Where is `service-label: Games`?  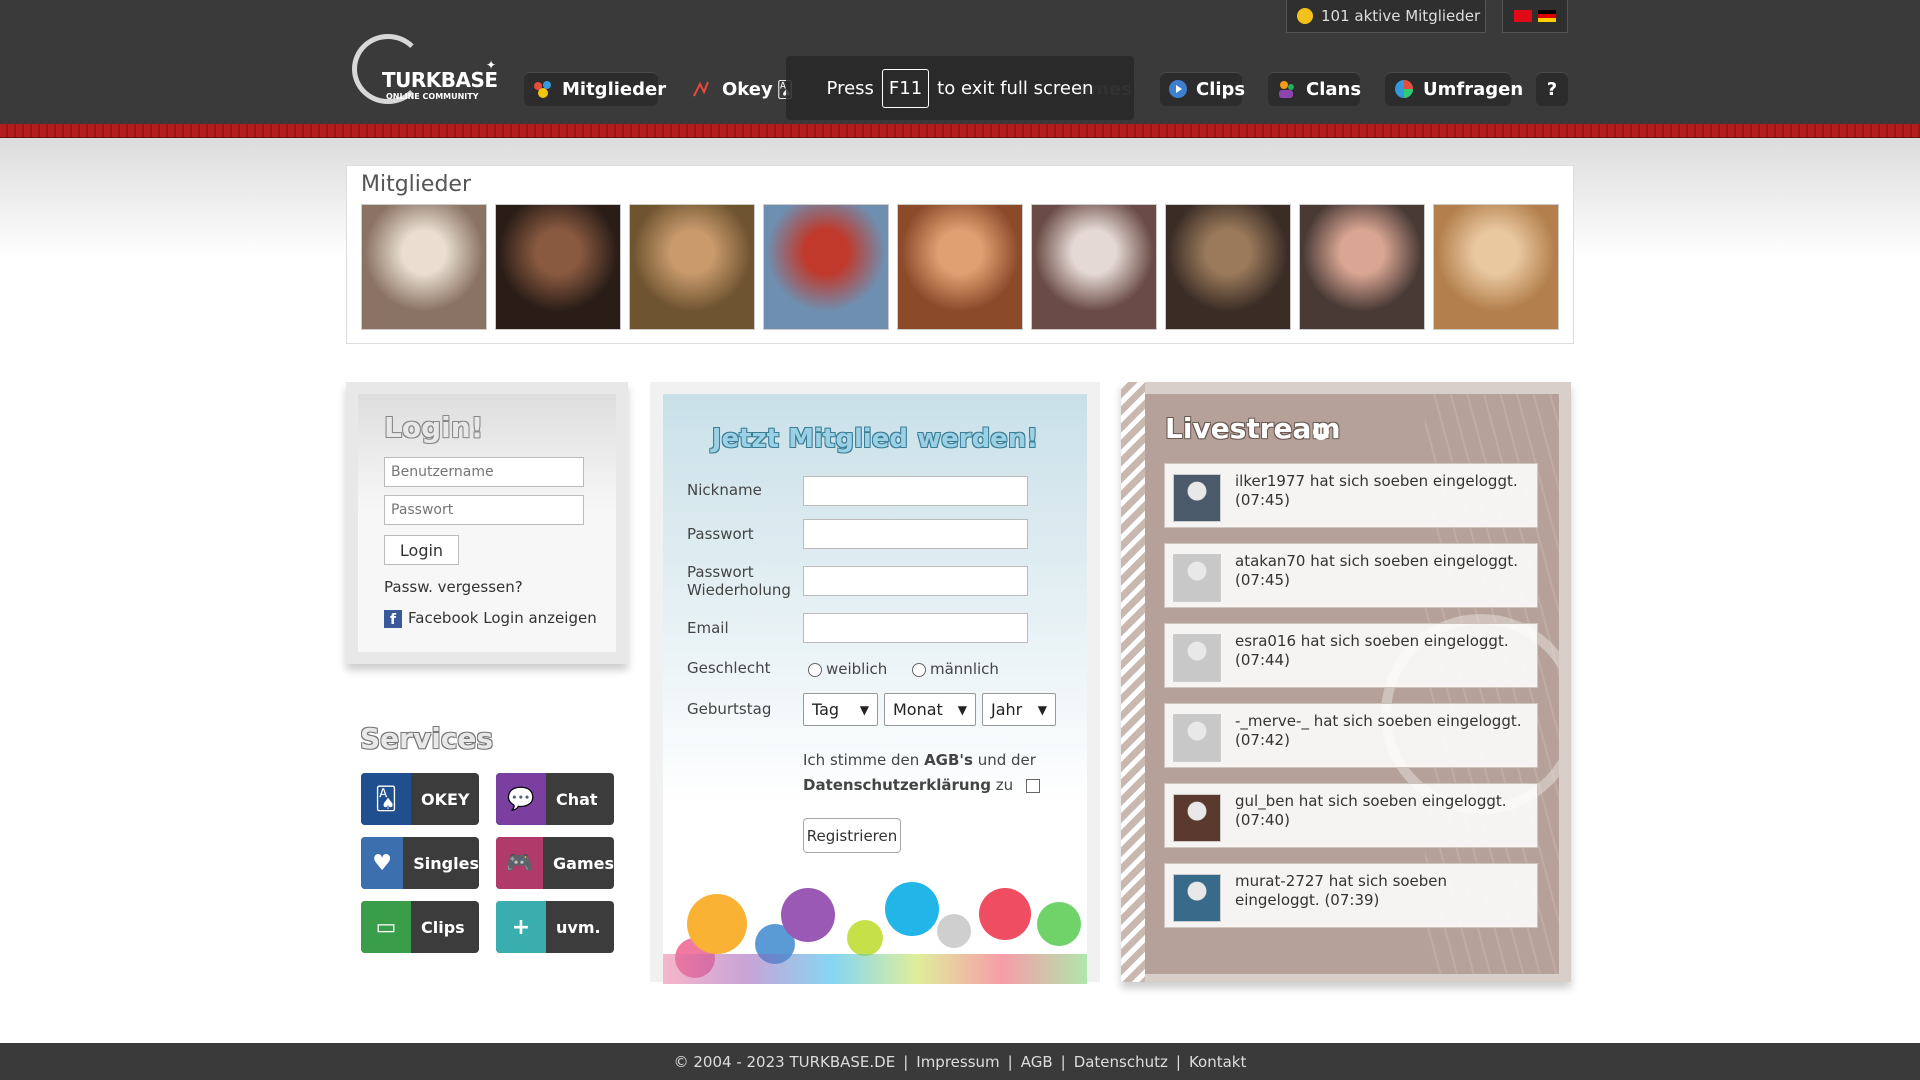 service-label: Games is located at coordinates (583, 863).